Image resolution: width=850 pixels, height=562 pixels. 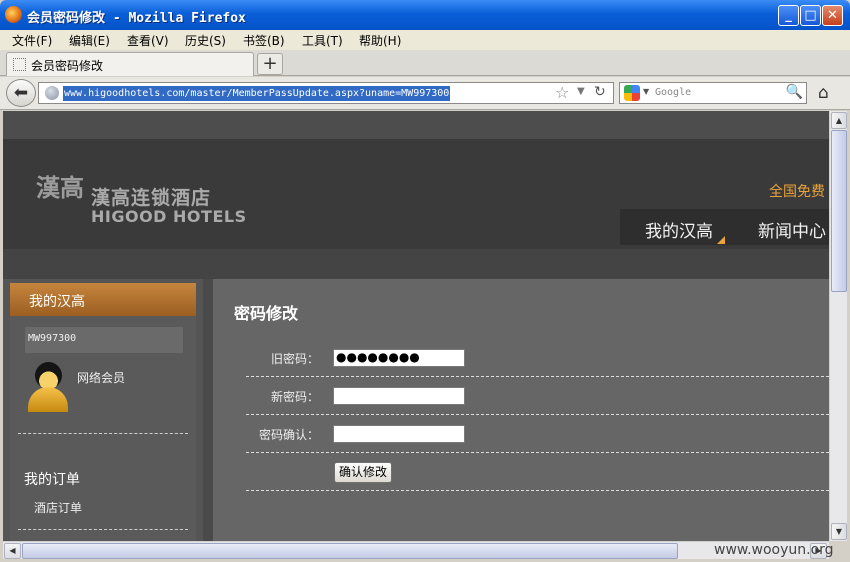 What do you see at coordinates (67, 66) in the screenshot?
I see `tab-label: 会员密码修改` at bounding box center [67, 66].